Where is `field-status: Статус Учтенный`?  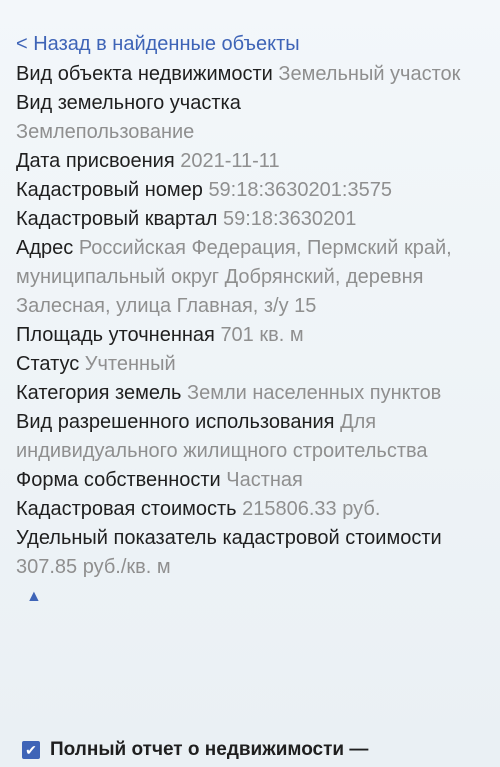
field-status: Статус Учтенный is located at coordinates (252, 364).